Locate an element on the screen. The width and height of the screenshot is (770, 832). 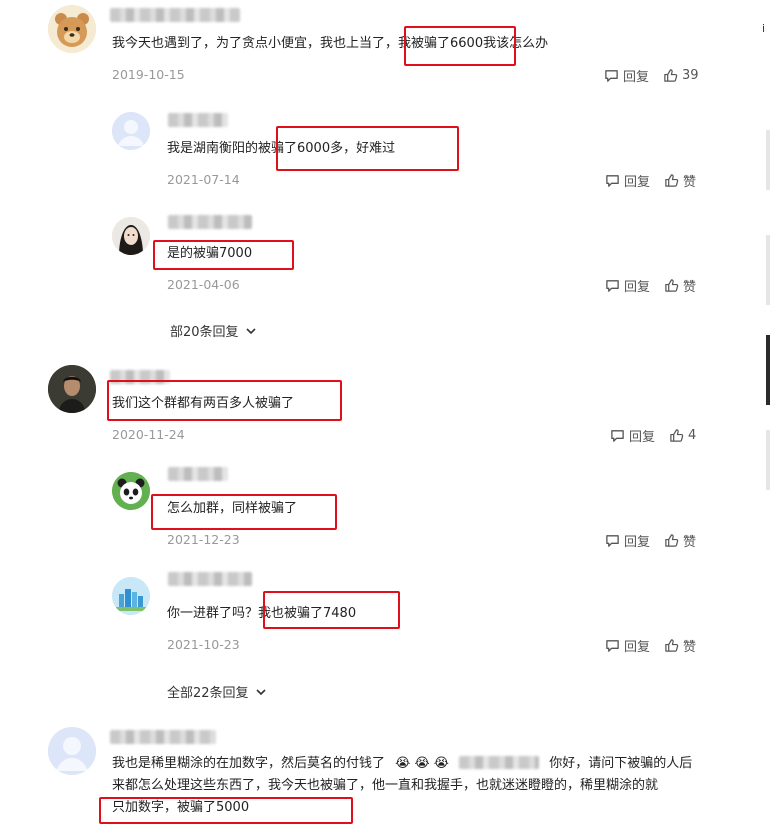
view-all-replies-button: 部20条回复 is located at coordinates (213, 330).